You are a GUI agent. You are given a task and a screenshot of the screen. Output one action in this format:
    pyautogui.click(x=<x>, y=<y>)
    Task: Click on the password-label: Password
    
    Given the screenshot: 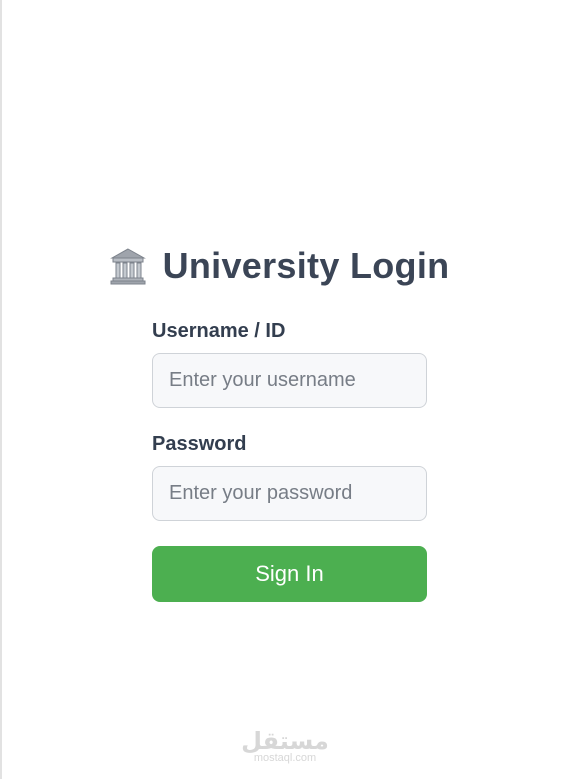 What is the action you would take?
    pyautogui.click(x=199, y=444)
    